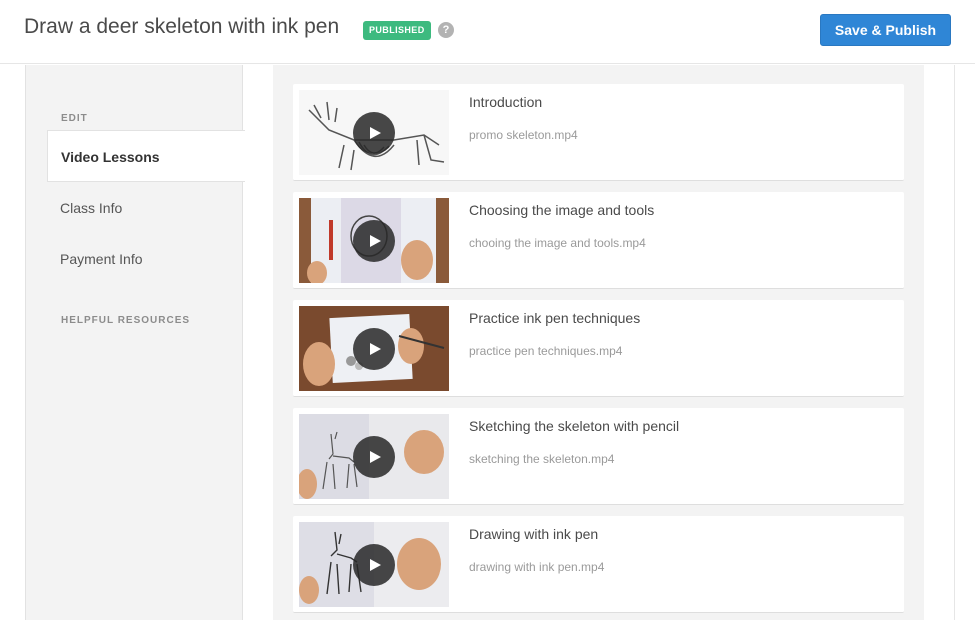  Describe the element at coordinates (574, 426) in the screenshot. I see `lesson-title: Sketching the skeleton with pencil` at that location.